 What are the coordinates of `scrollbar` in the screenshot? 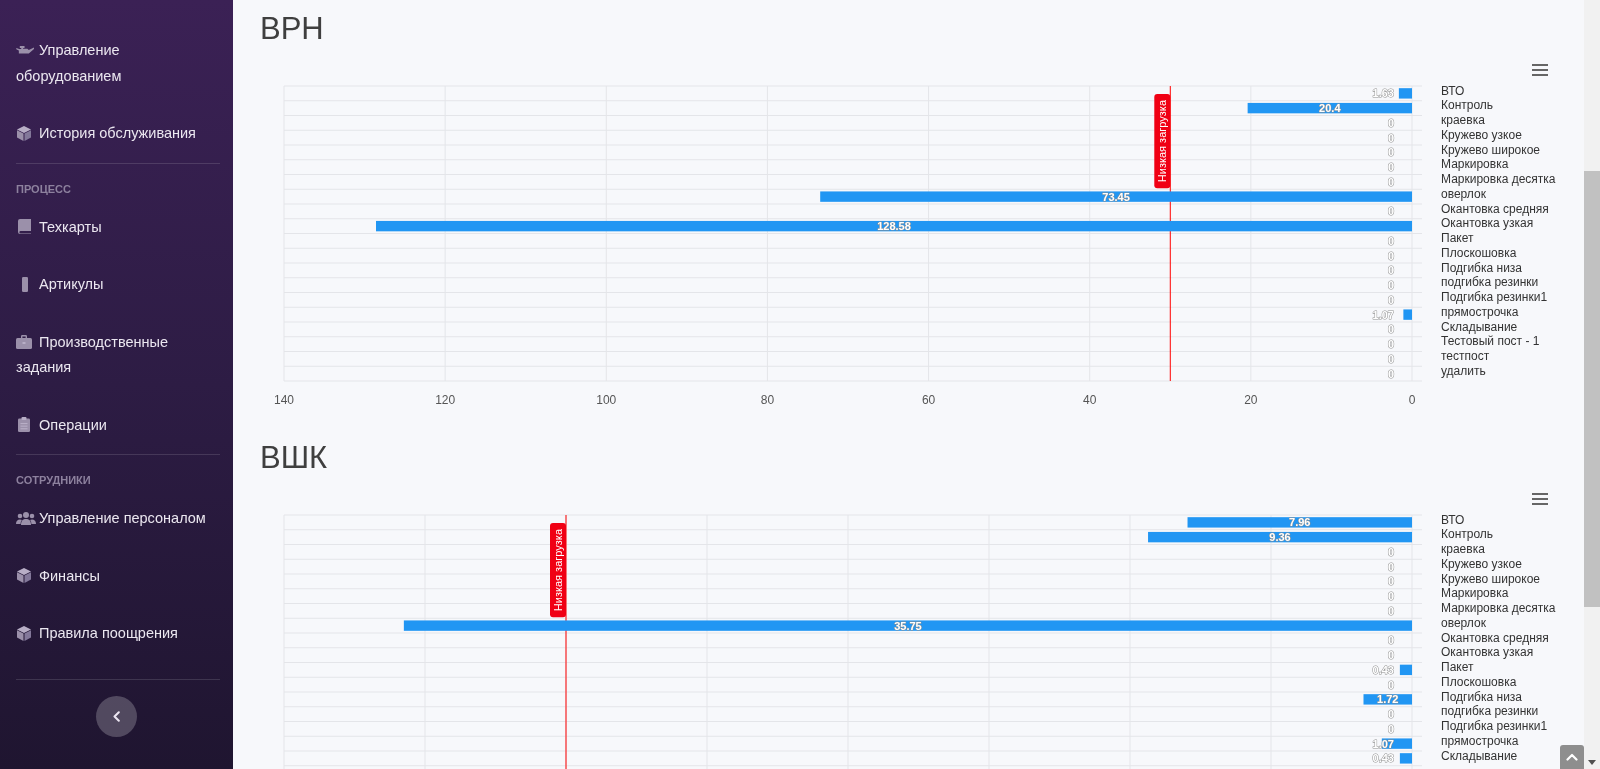 It's located at (1592, 384).